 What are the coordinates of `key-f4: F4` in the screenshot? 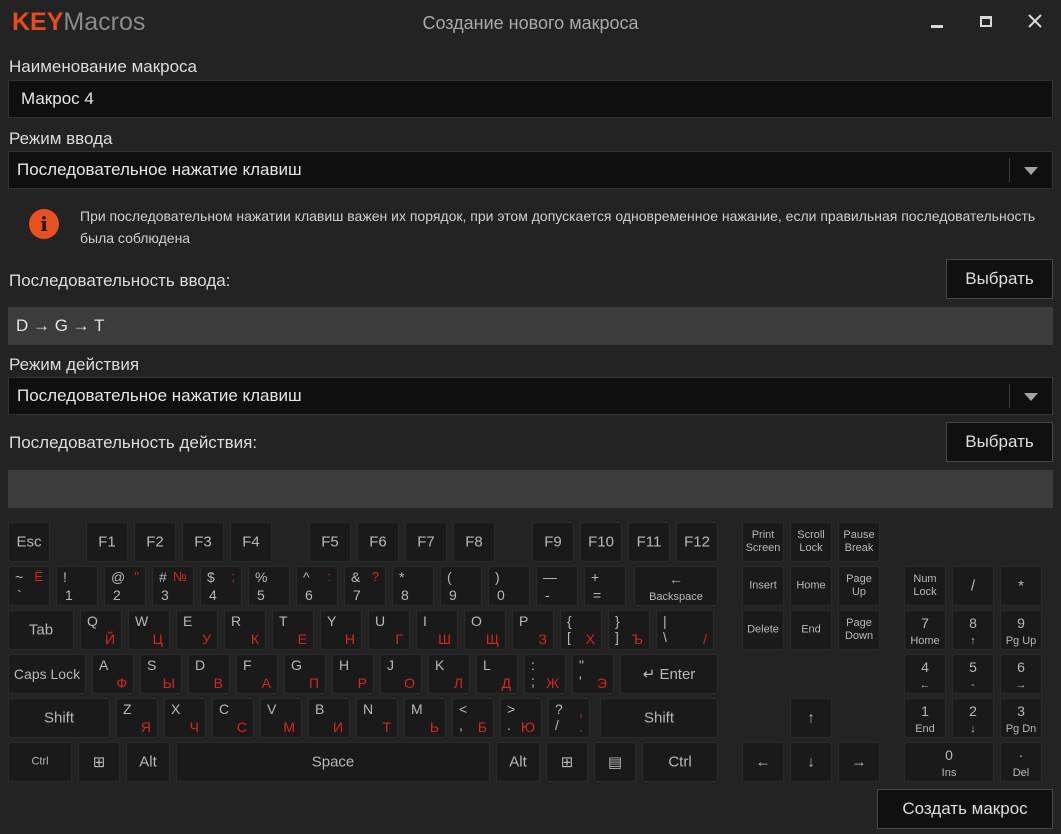 It's located at (251, 542).